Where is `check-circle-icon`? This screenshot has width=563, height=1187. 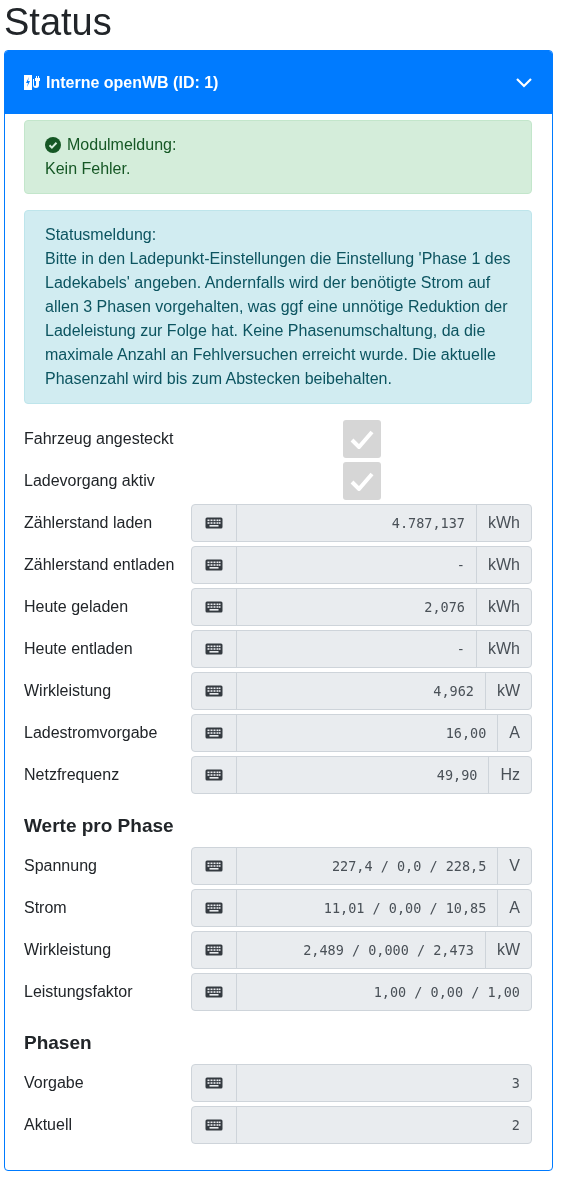
check-circle-icon is located at coordinates (53, 145).